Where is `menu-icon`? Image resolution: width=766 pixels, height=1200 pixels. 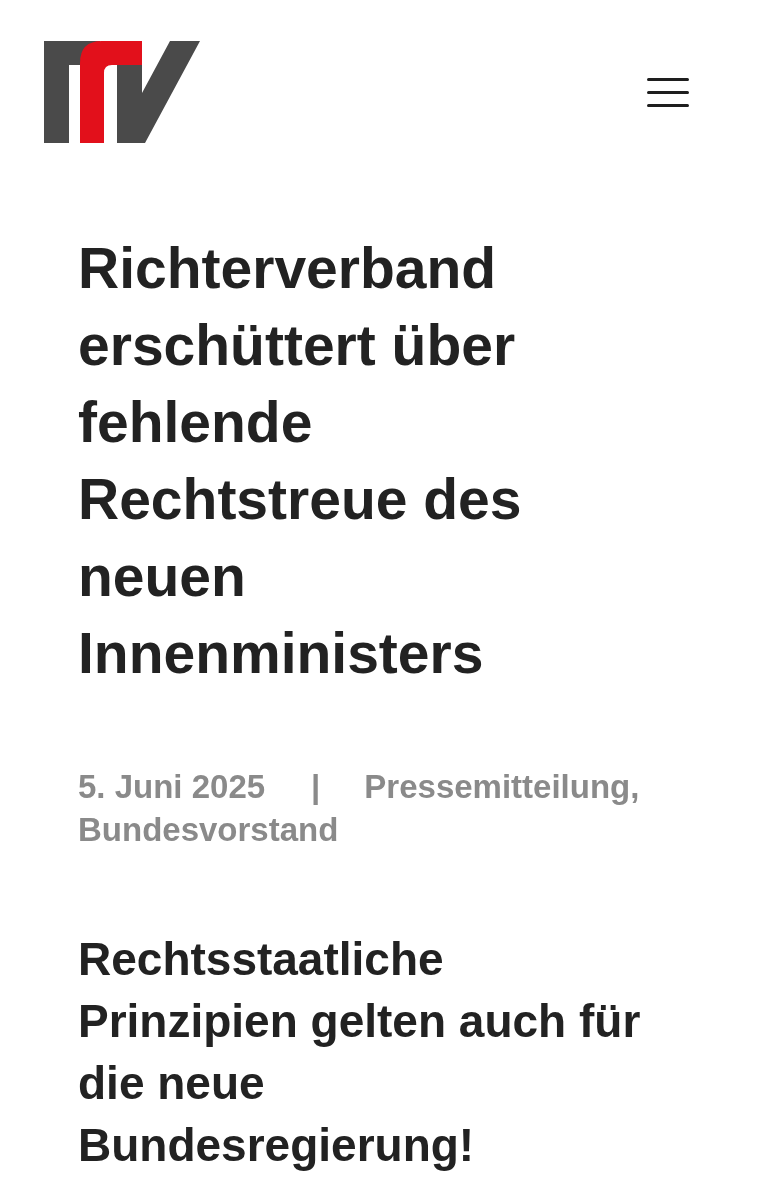
menu-icon is located at coordinates (668, 92).